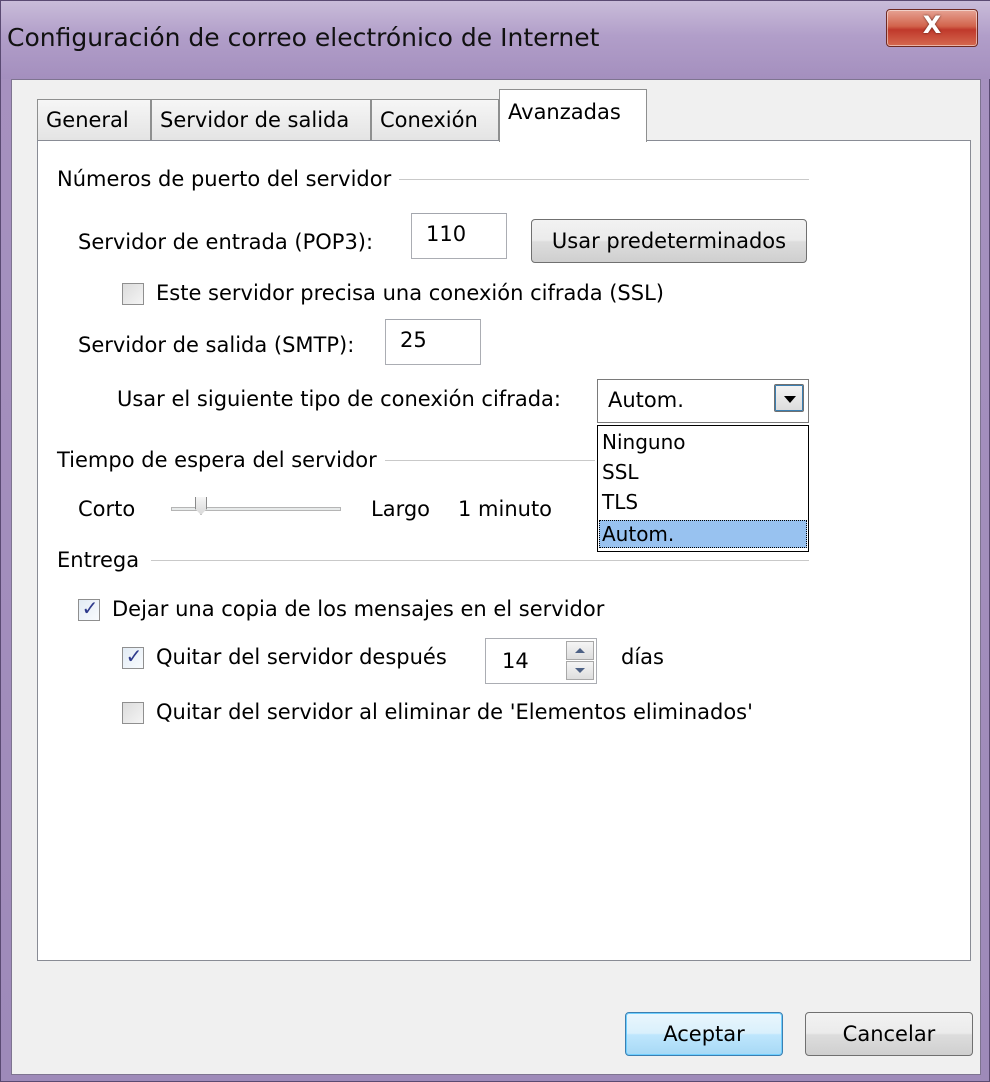 This screenshot has height=1082, width=990. I want to click on spinner-buttons, so click(580, 661).